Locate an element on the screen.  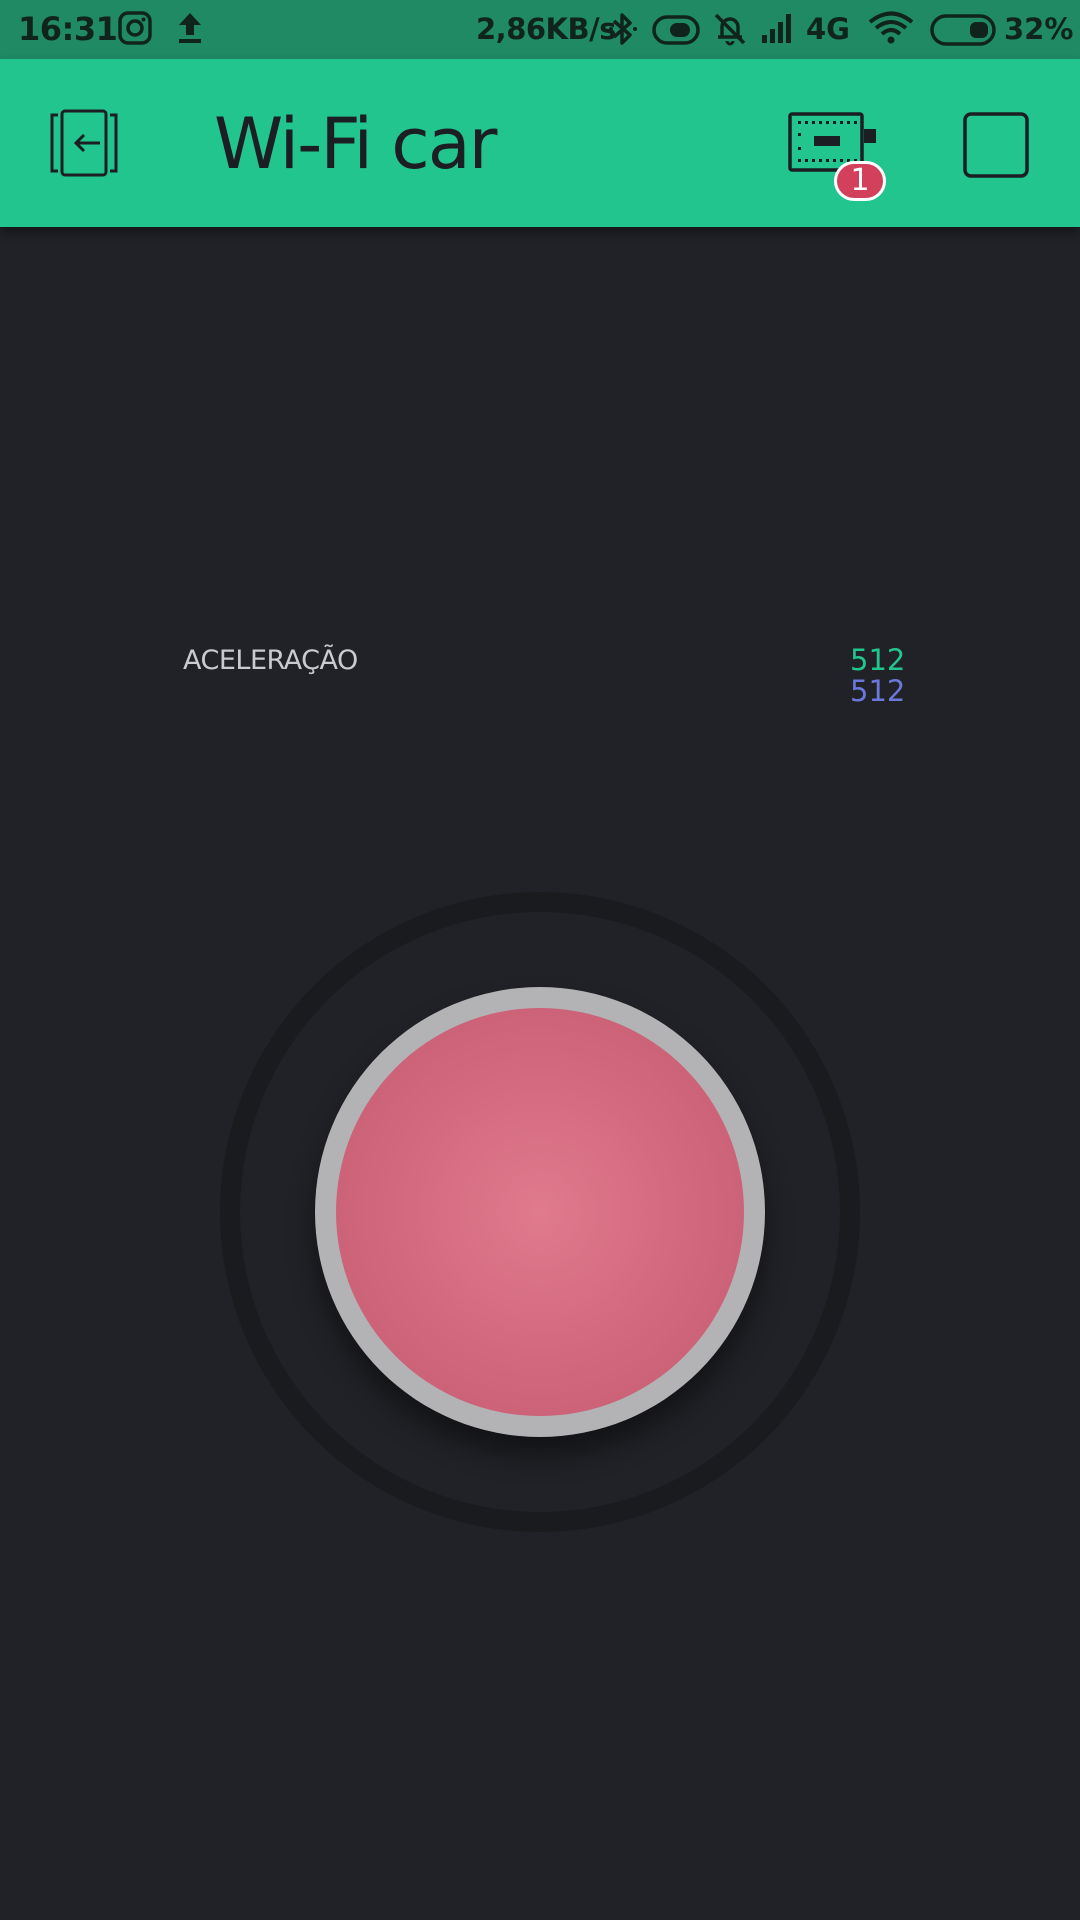
joystick-y-value: 512 is located at coordinates (878, 691).